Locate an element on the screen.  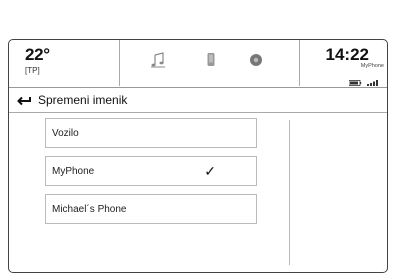
back-button is located at coordinates (24, 100).